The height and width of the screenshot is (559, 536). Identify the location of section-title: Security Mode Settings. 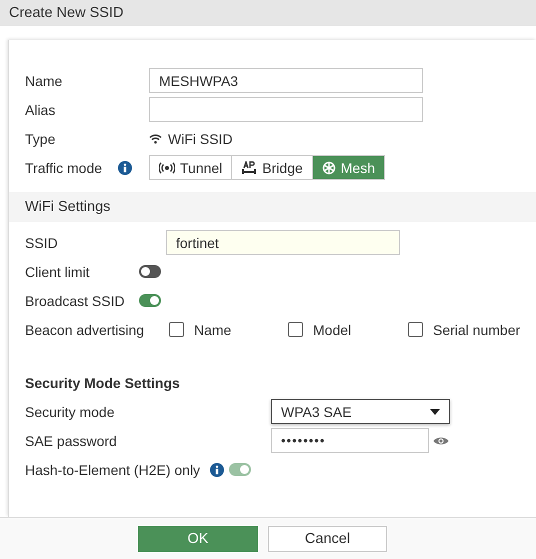
(102, 383).